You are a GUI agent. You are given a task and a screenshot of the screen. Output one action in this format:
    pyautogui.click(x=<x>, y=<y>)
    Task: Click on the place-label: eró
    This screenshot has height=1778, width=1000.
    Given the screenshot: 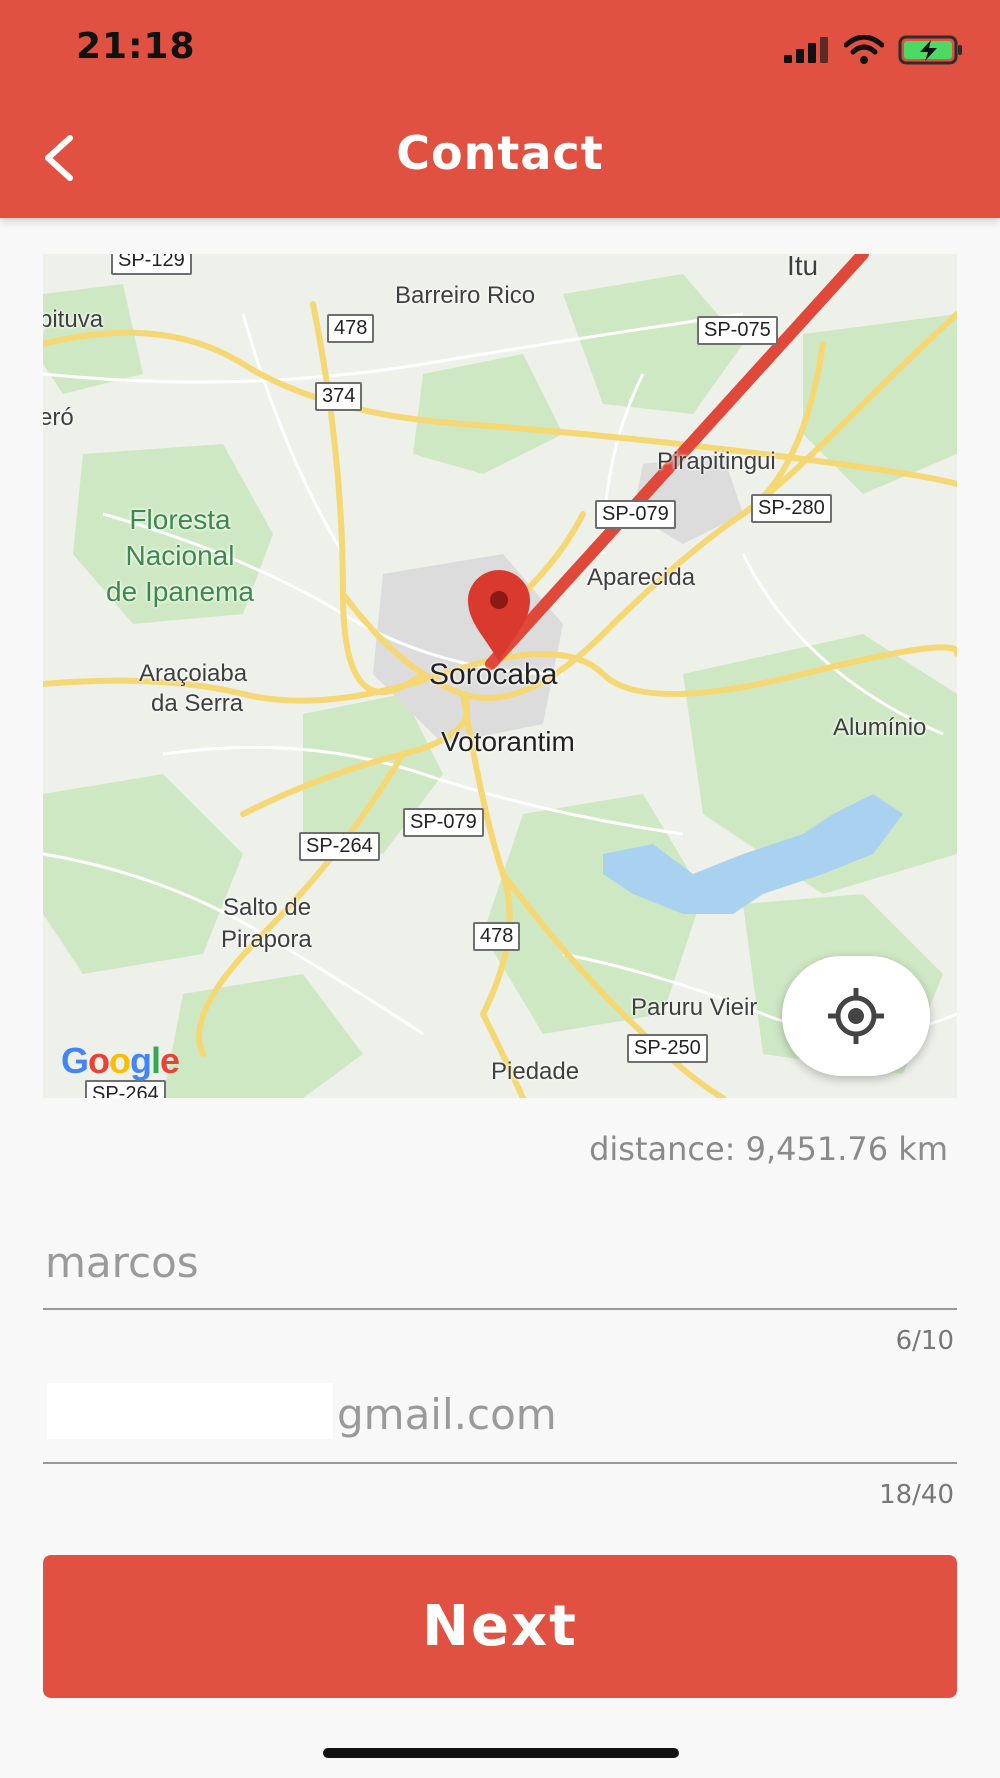 What is the action you would take?
    pyautogui.click(x=58, y=417)
    